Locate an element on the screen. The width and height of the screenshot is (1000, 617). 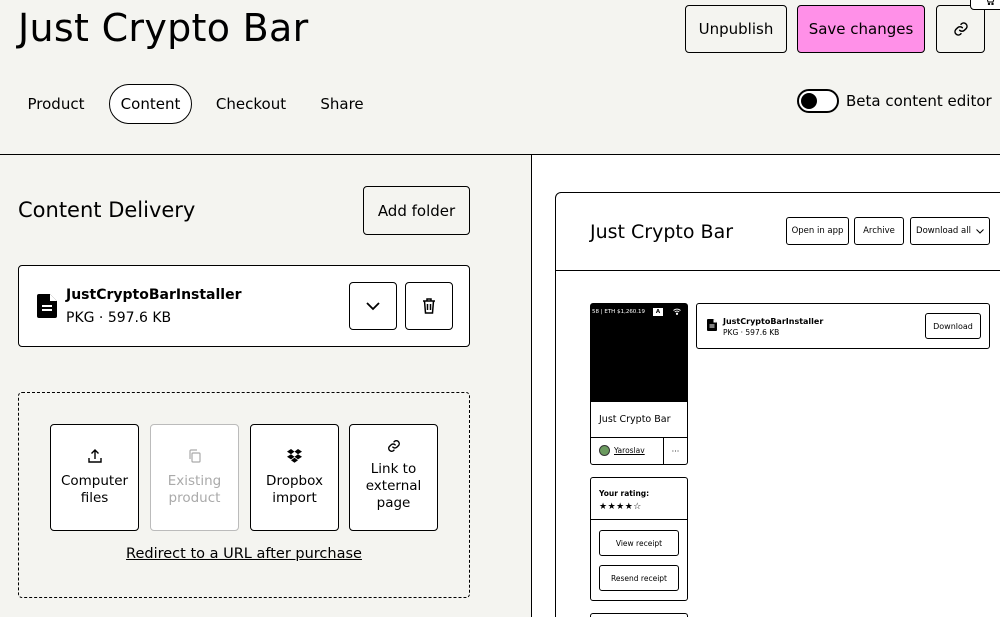
next-card is located at coordinates (639, 615).